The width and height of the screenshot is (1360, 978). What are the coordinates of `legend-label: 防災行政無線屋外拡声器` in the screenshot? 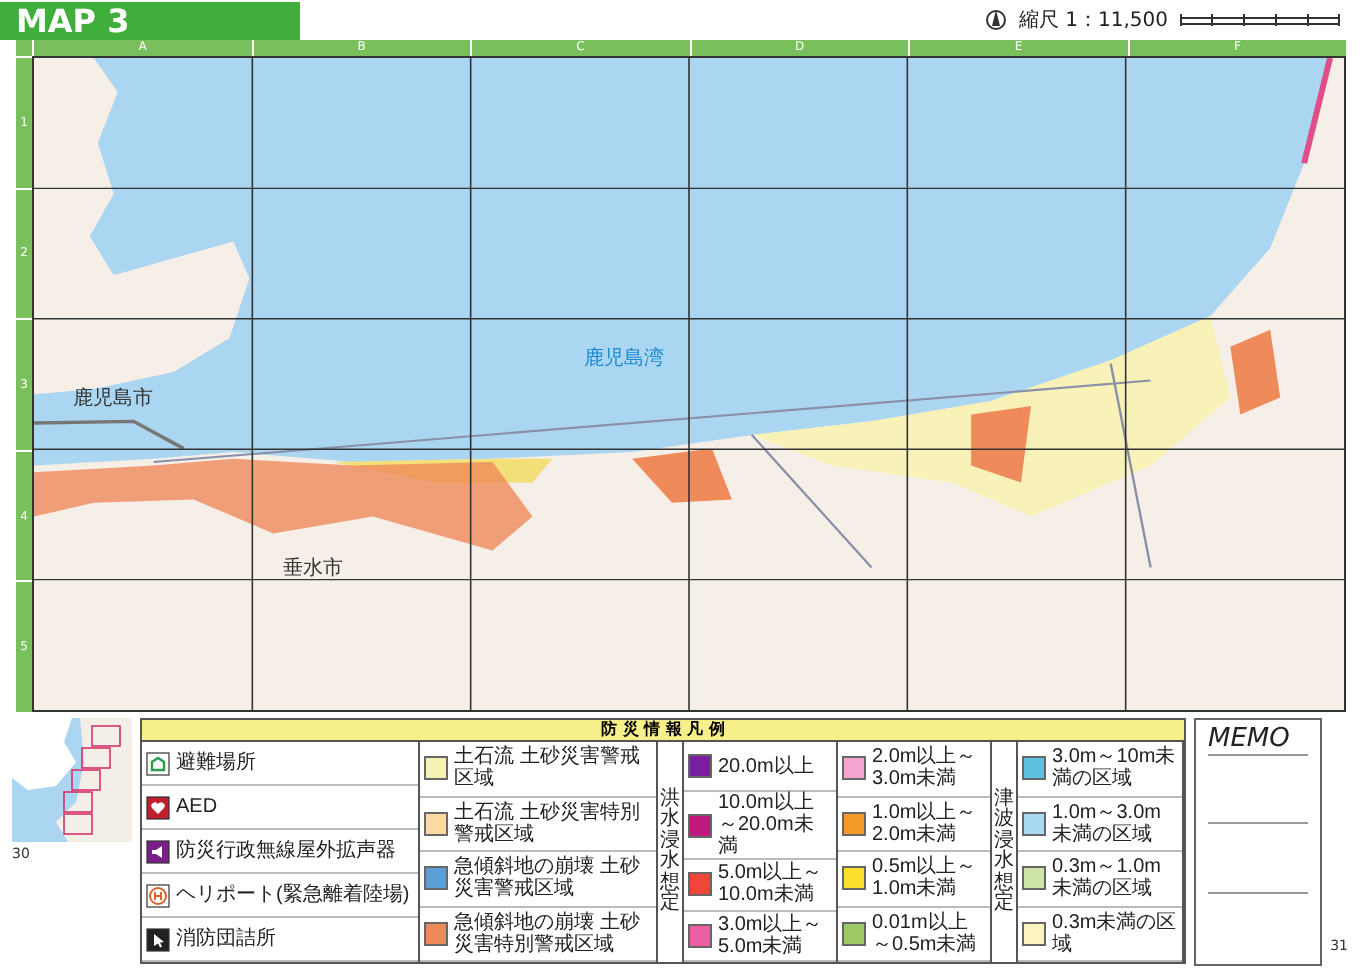 It's located at (286, 851).